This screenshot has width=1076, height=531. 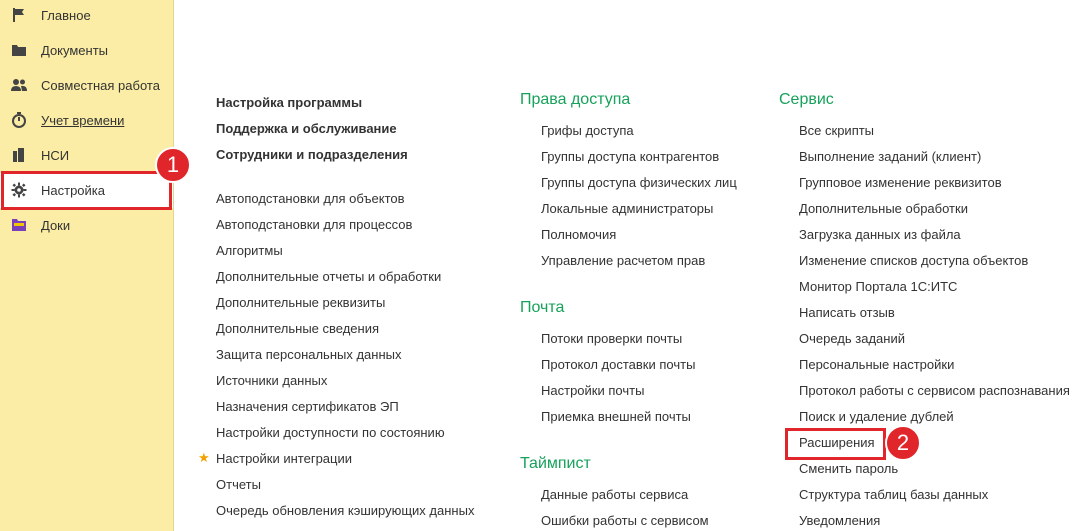 I want to click on col2-link: Группы доступа контрагентов, so click(x=630, y=156).